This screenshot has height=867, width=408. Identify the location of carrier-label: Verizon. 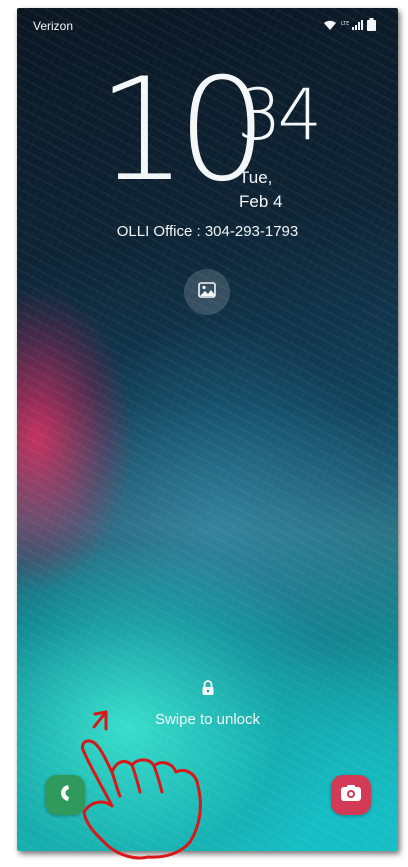
(53, 26).